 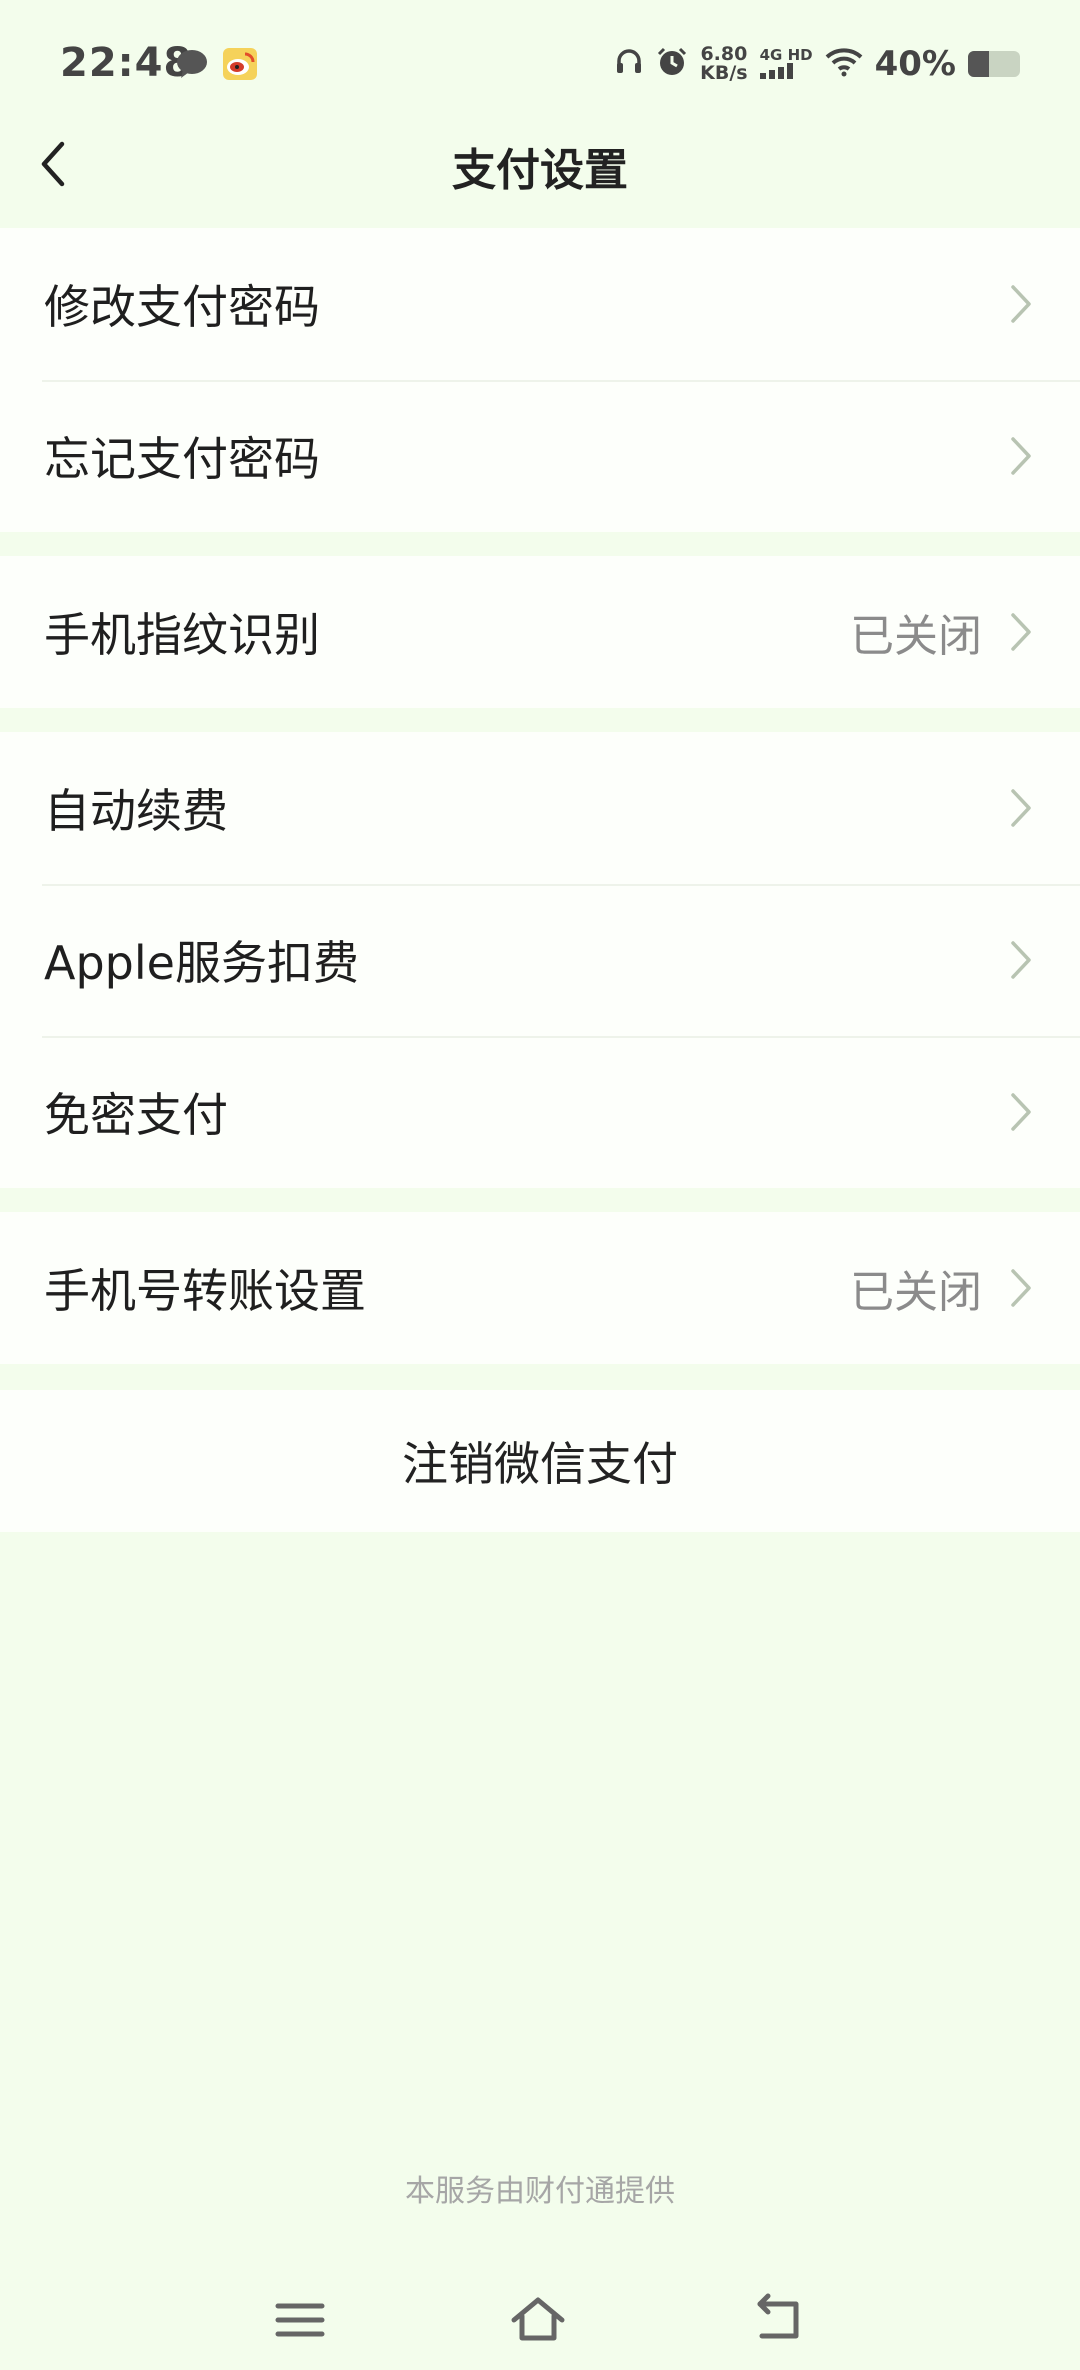 I want to click on weibo-icon, so click(x=240, y=66).